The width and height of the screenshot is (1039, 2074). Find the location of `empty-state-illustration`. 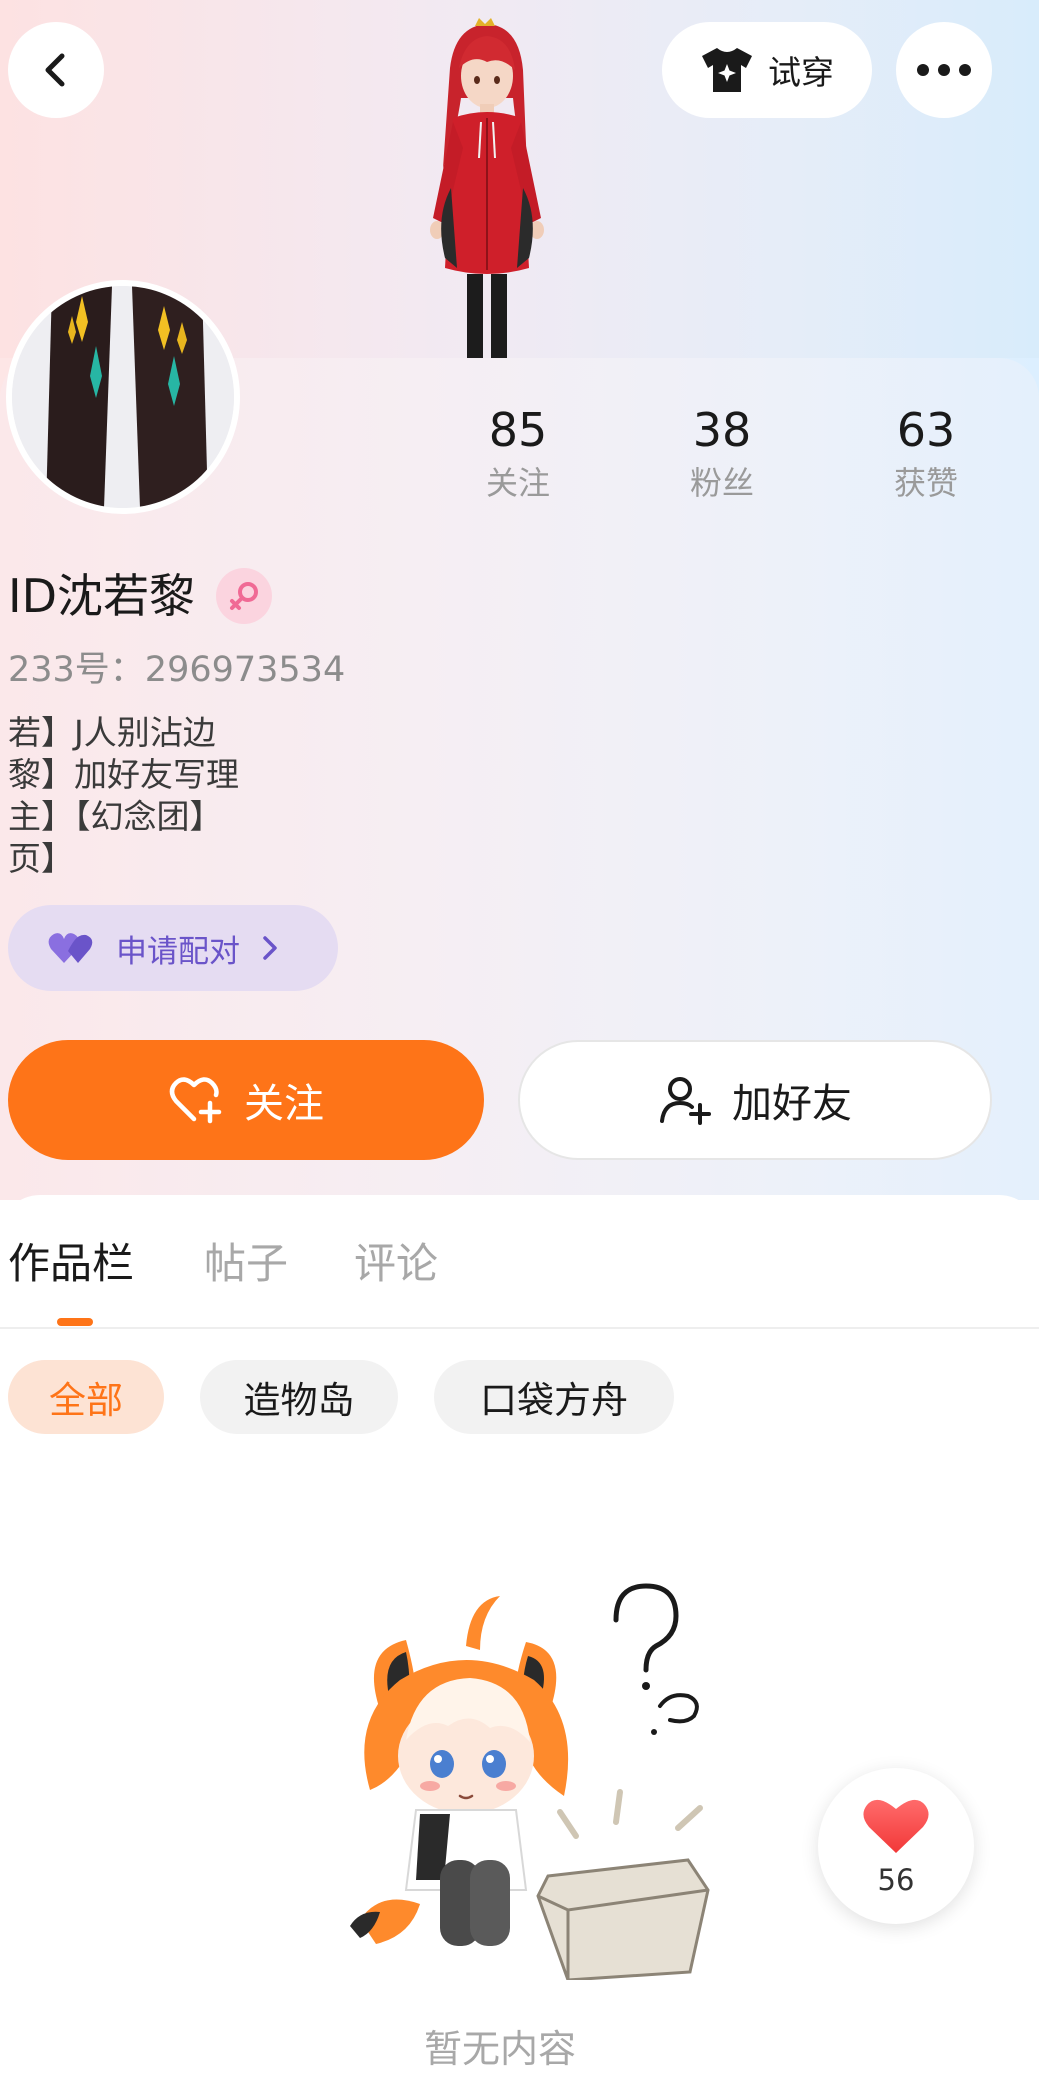

empty-state-illustration is located at coordinates (530, 1781).